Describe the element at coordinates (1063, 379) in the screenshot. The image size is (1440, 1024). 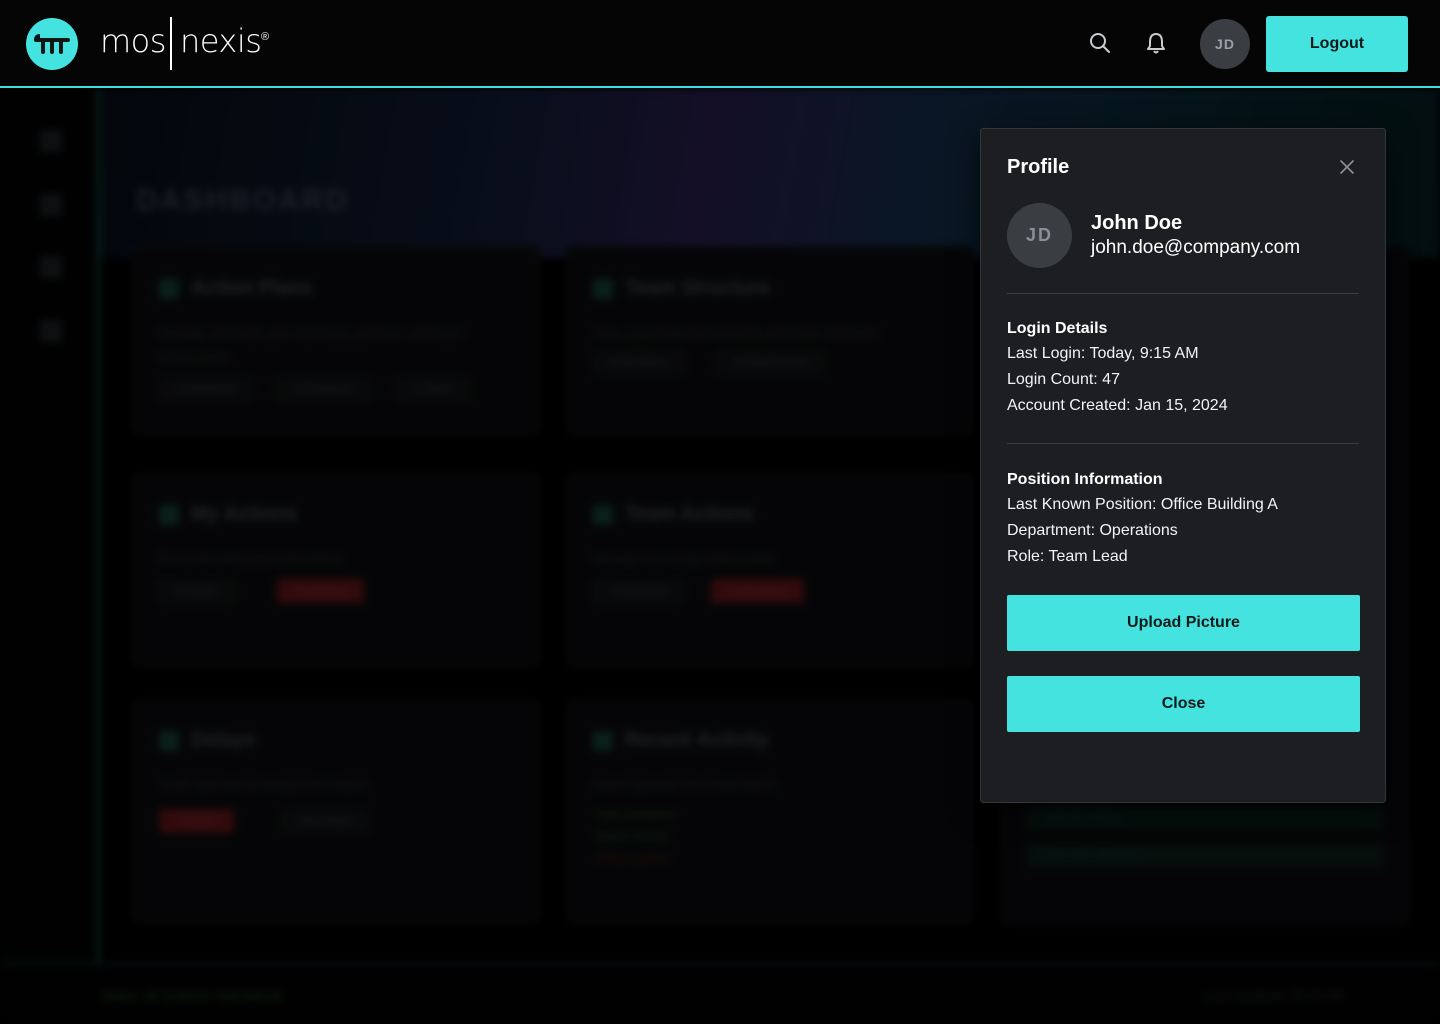
I see `login-count: Login Count: 47` at that location.